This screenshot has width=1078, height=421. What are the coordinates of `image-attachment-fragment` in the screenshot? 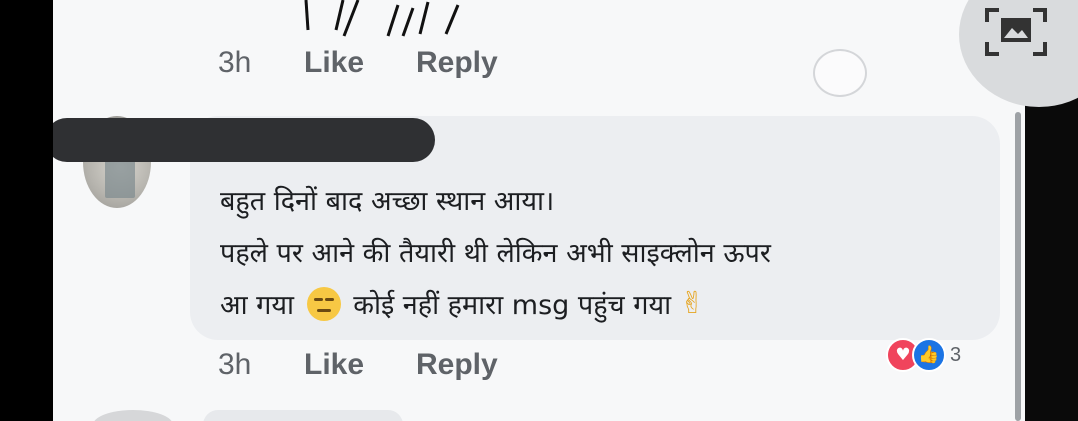 It's located at (382, 18).